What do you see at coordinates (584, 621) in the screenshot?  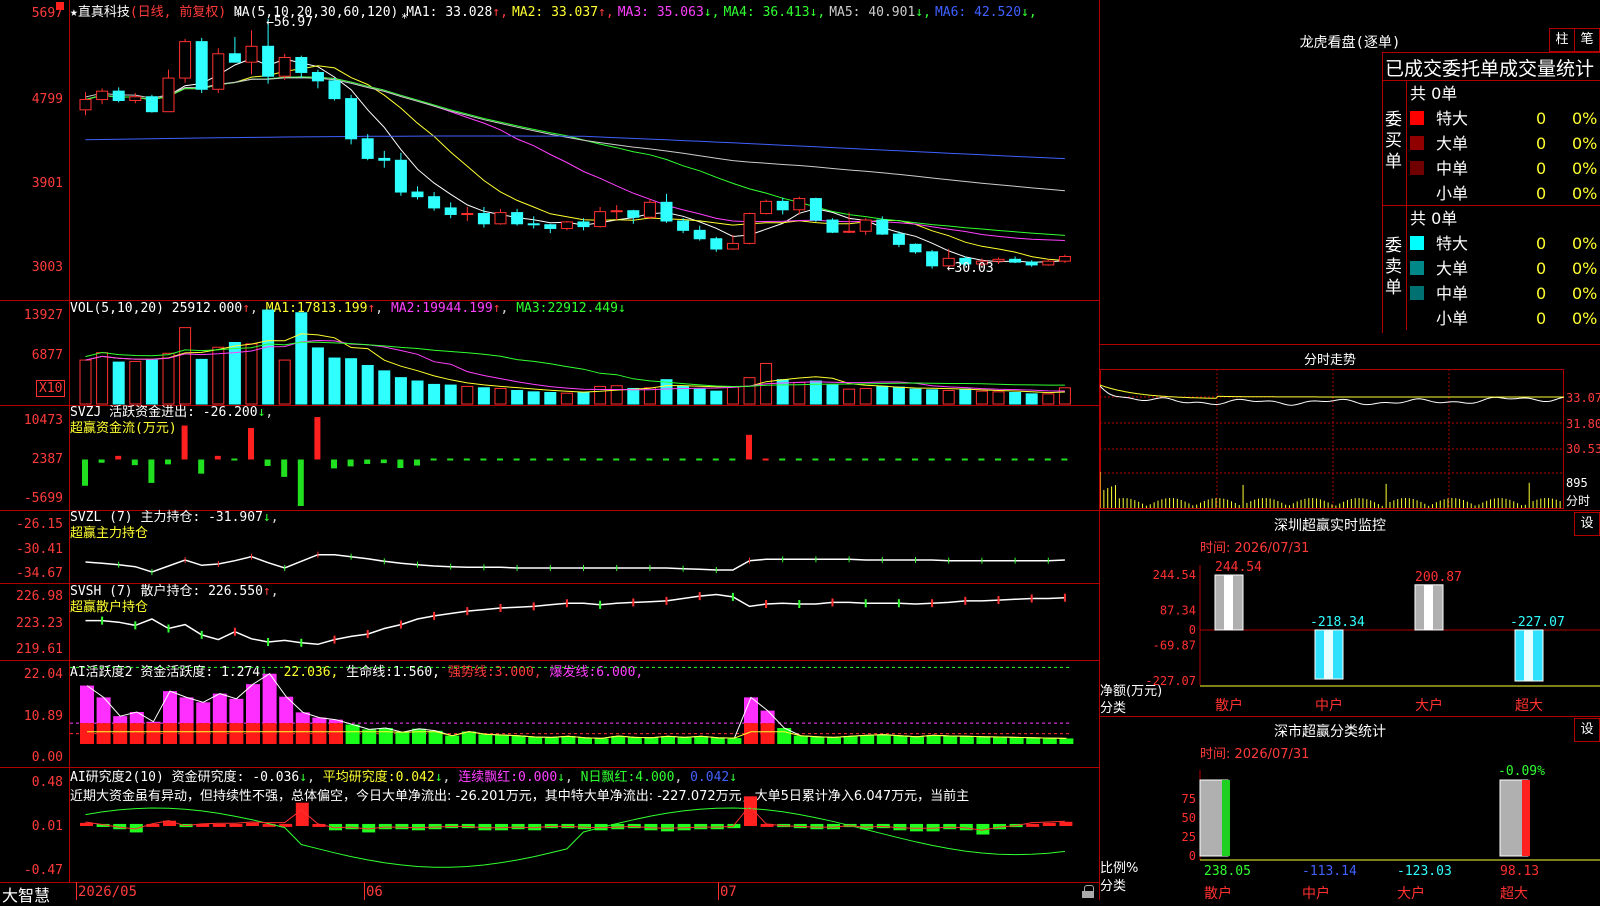 I see `svsh-chart` at bounding box center [584, 621].